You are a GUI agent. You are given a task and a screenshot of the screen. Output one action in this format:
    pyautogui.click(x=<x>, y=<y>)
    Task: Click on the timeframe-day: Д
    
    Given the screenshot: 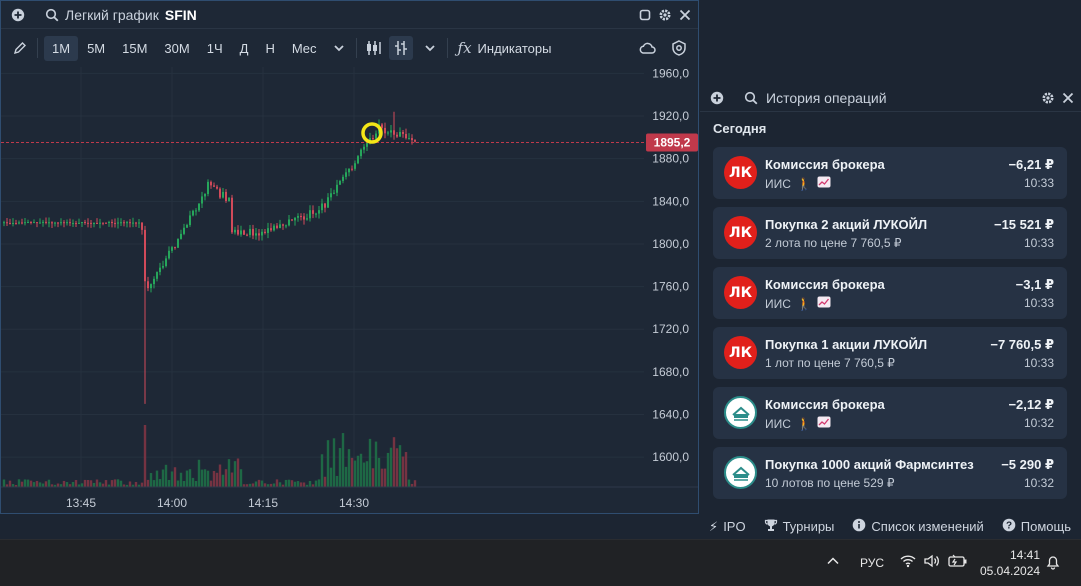 What is the action you would take?
    pyautogui.click(x=244, y=48)
    